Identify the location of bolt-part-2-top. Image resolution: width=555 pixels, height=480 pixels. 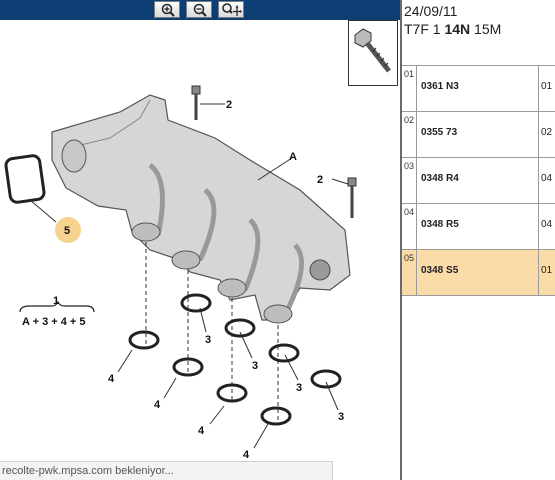
(196, 102).